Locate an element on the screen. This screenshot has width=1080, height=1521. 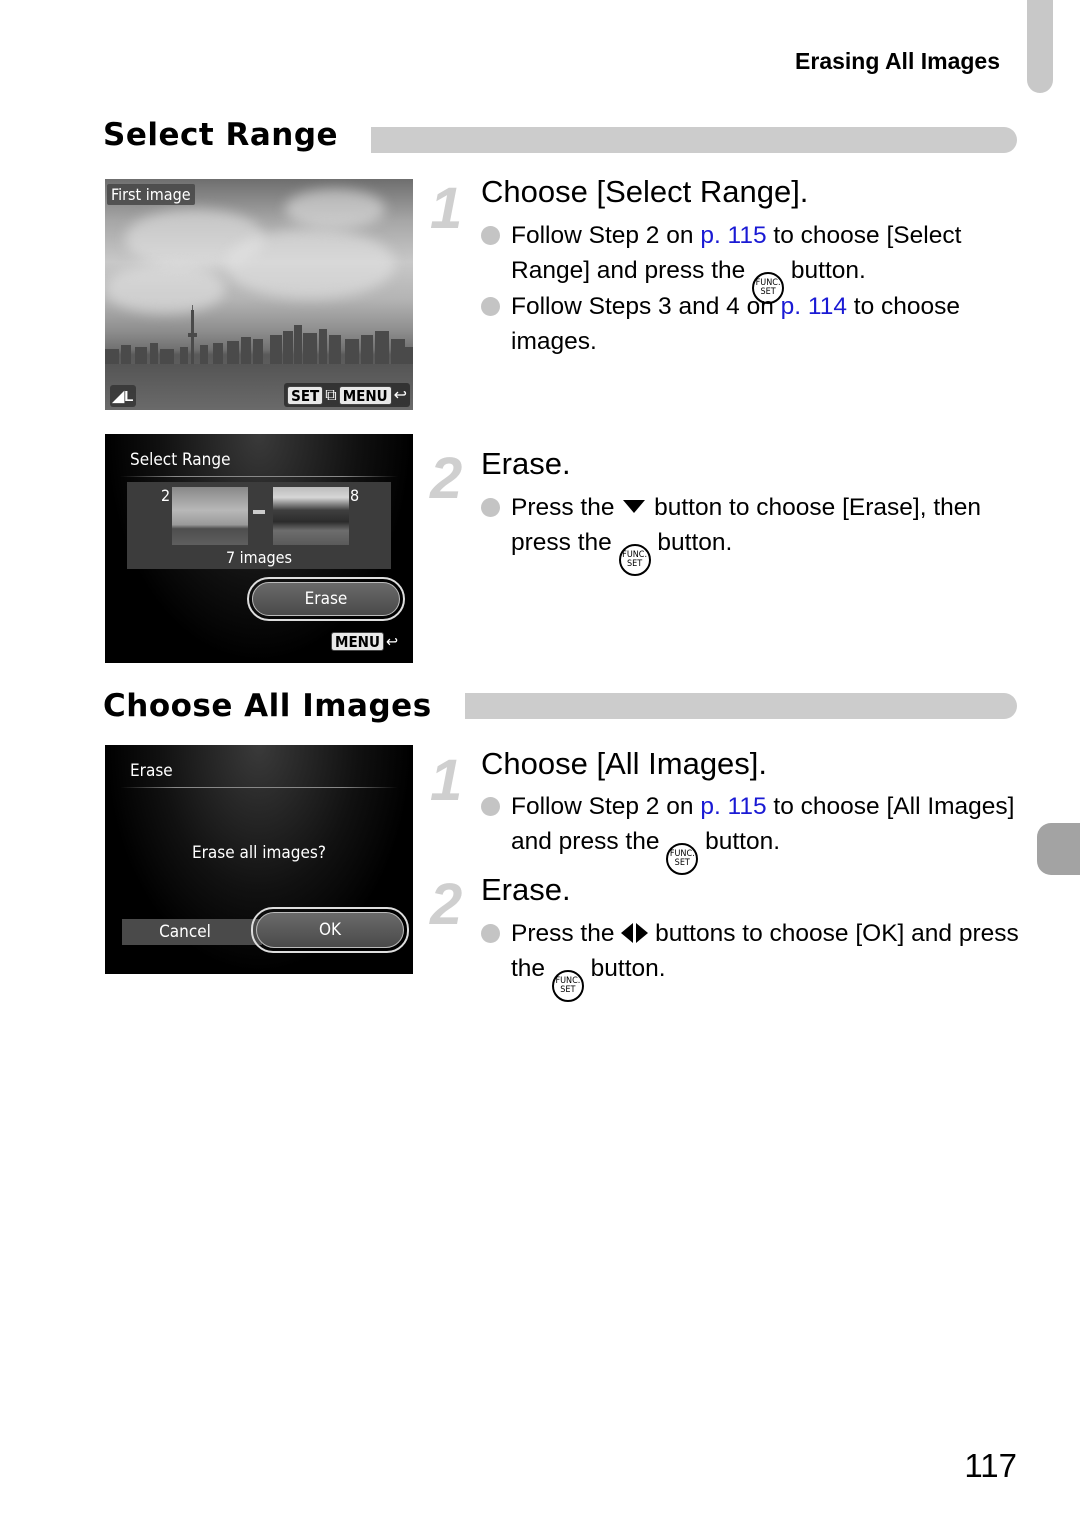
range-start-thumbnail is located at coordinates (210, 516).